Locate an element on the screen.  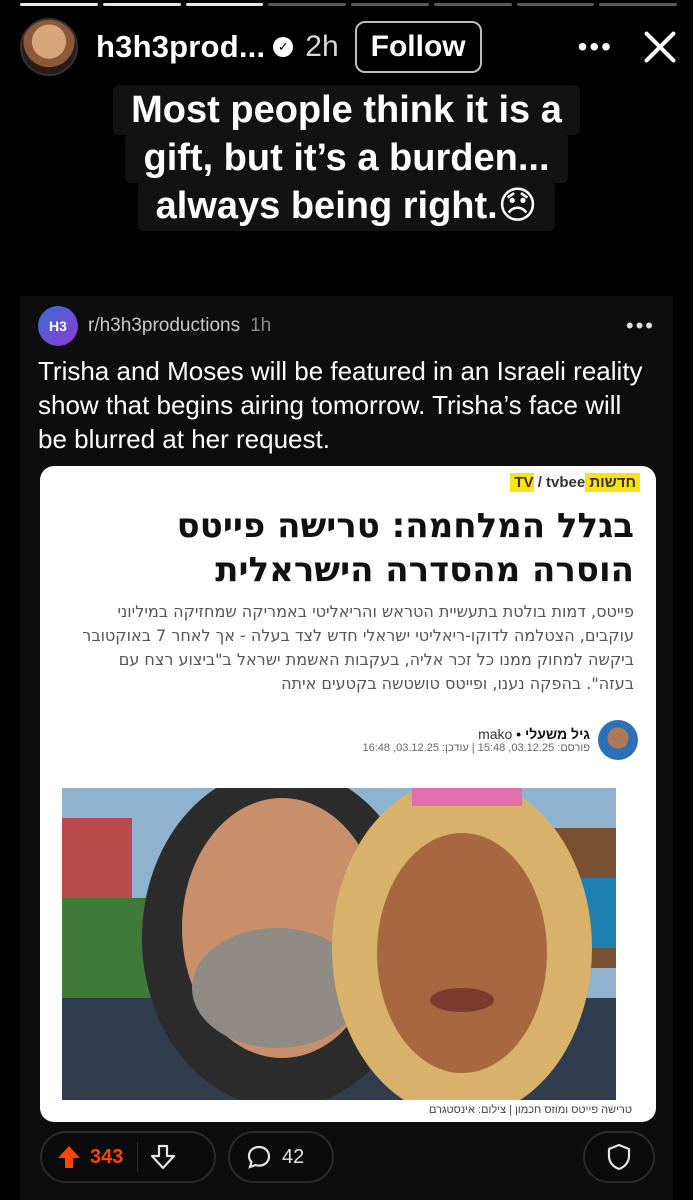
follow-button: Follow is located at coordinates (418, 47).